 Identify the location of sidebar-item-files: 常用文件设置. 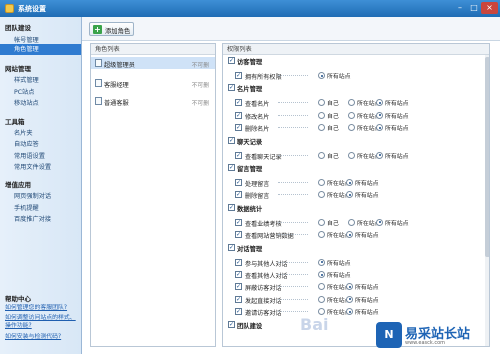
(32, 166).